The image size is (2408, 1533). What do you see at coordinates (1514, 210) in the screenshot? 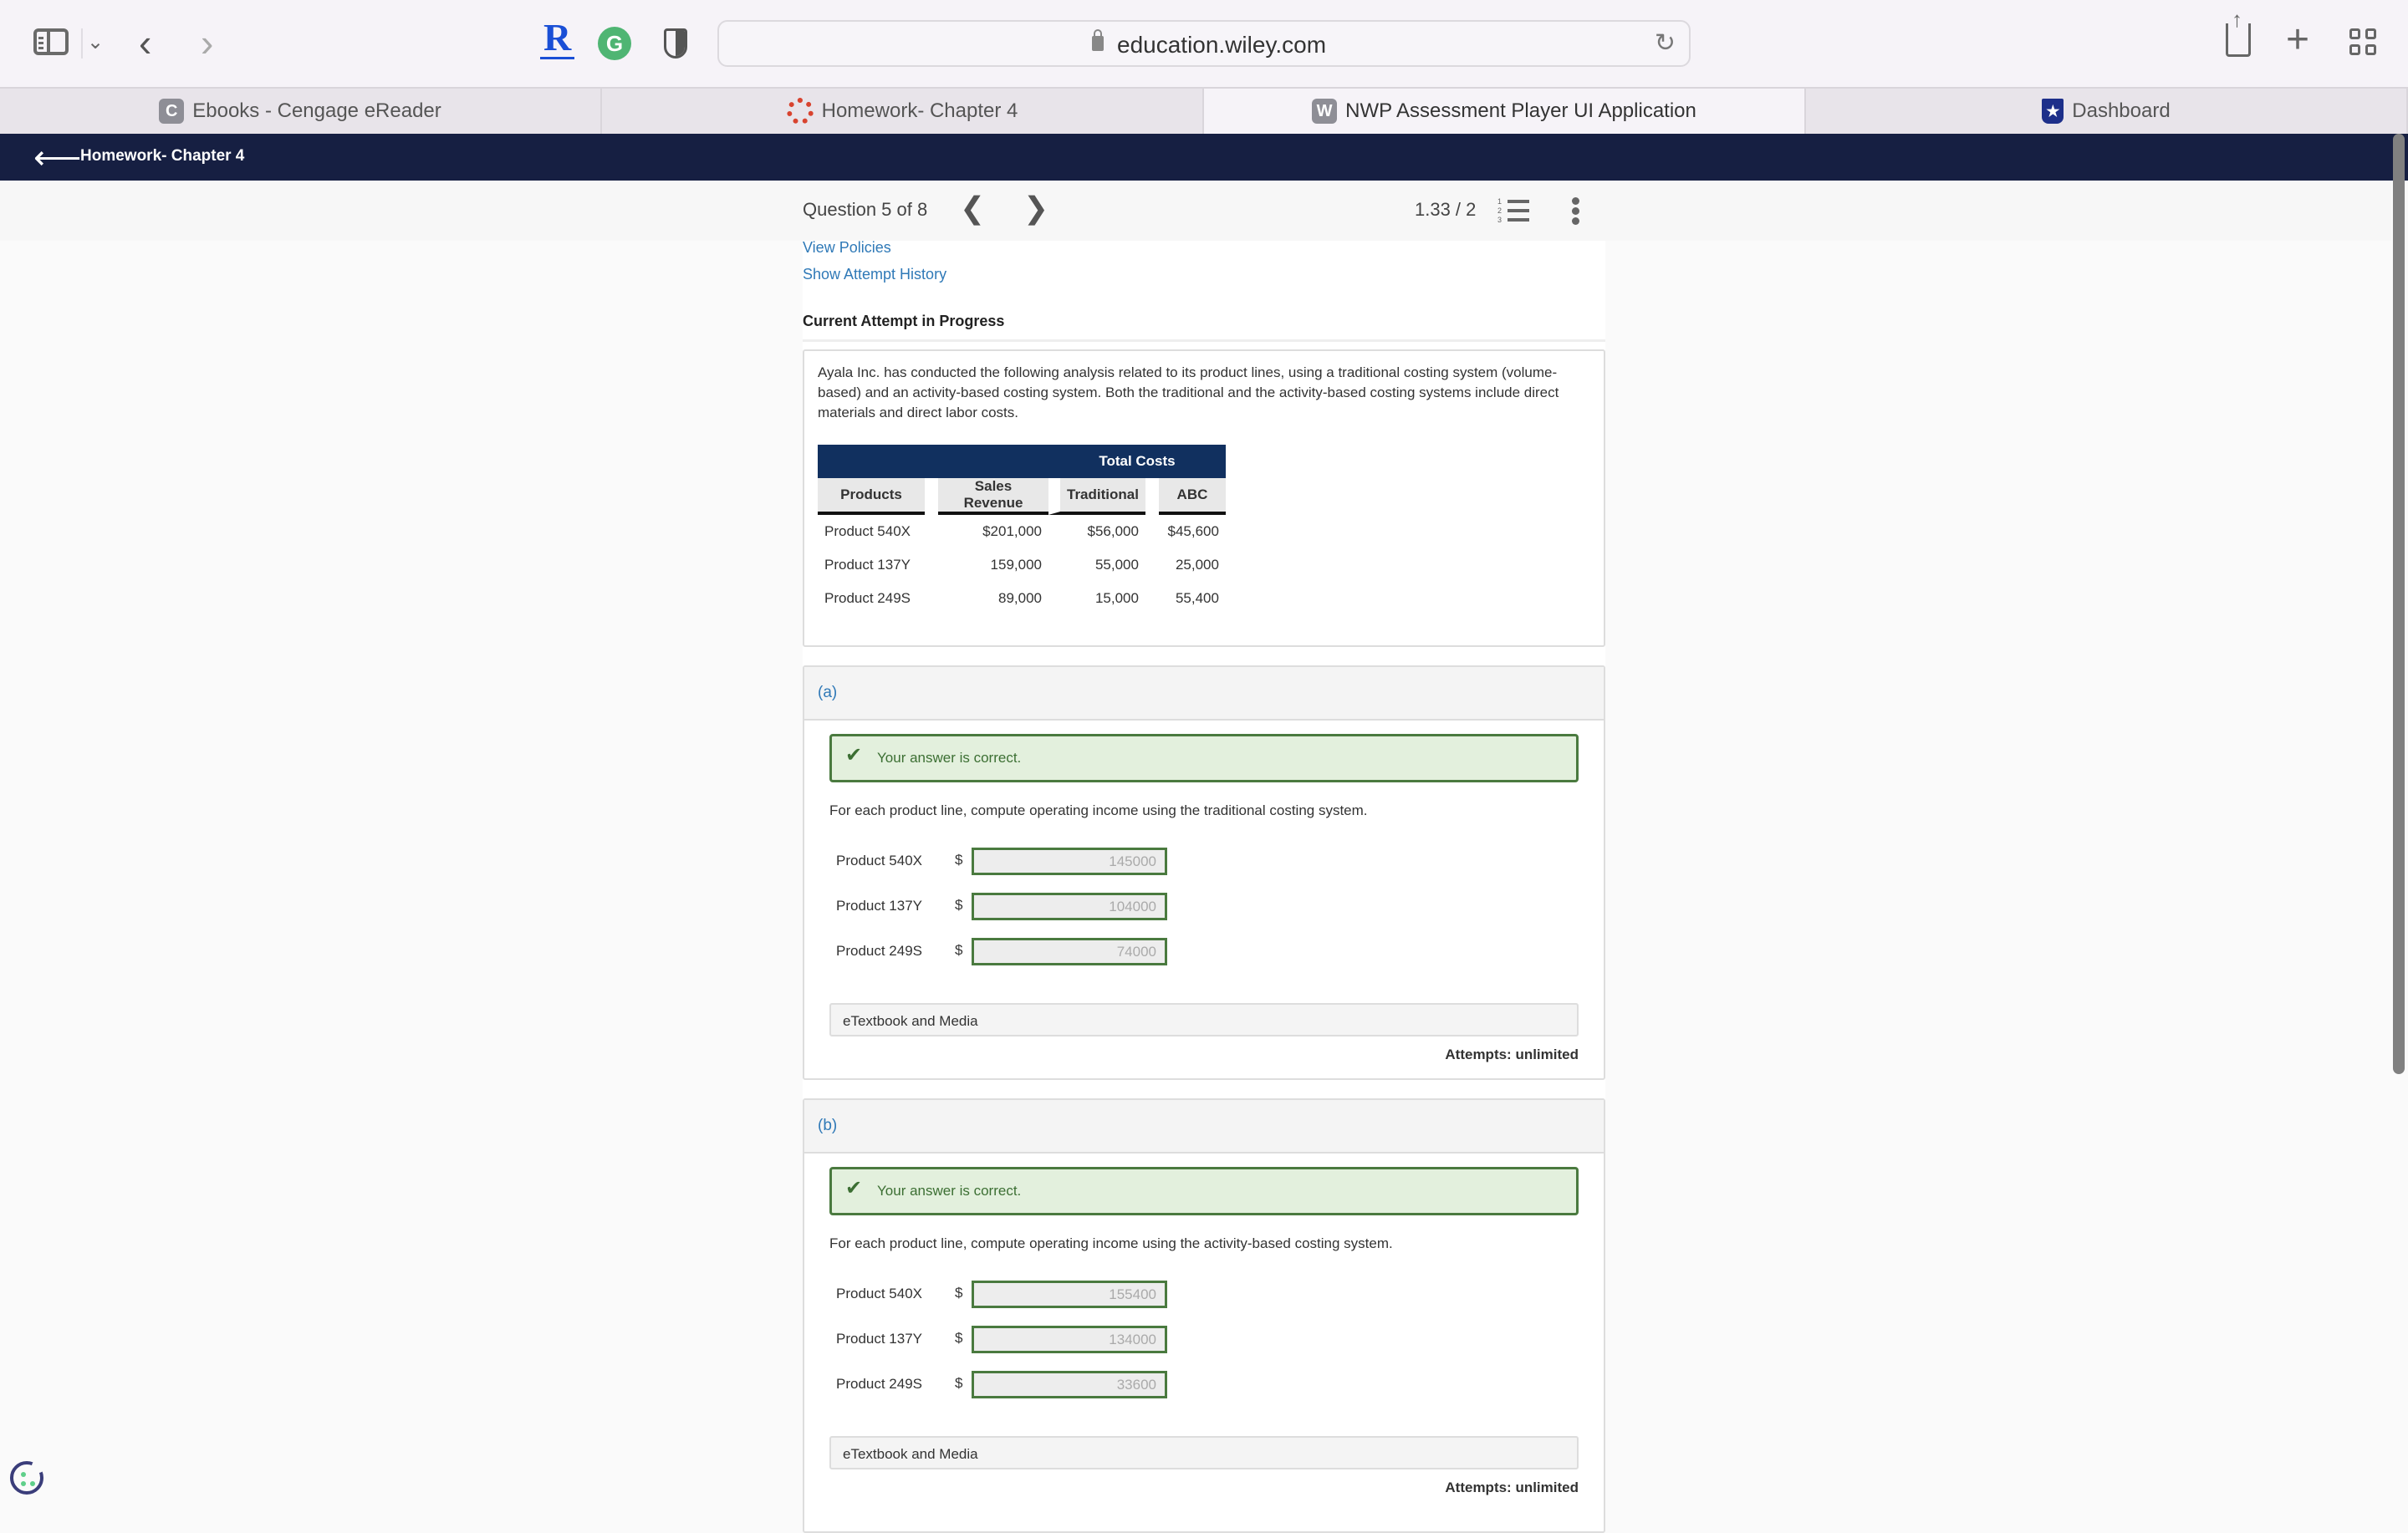
I see `question-list-icon: 1 2 3` at bounding box center [1514, 210].